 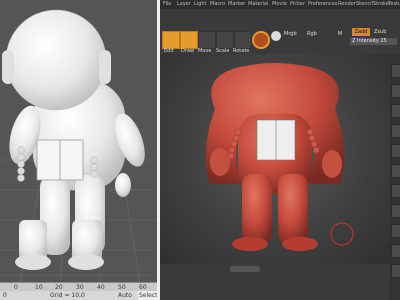 I want to click on zadd-button: Zadd, so click(x=361, y=32).